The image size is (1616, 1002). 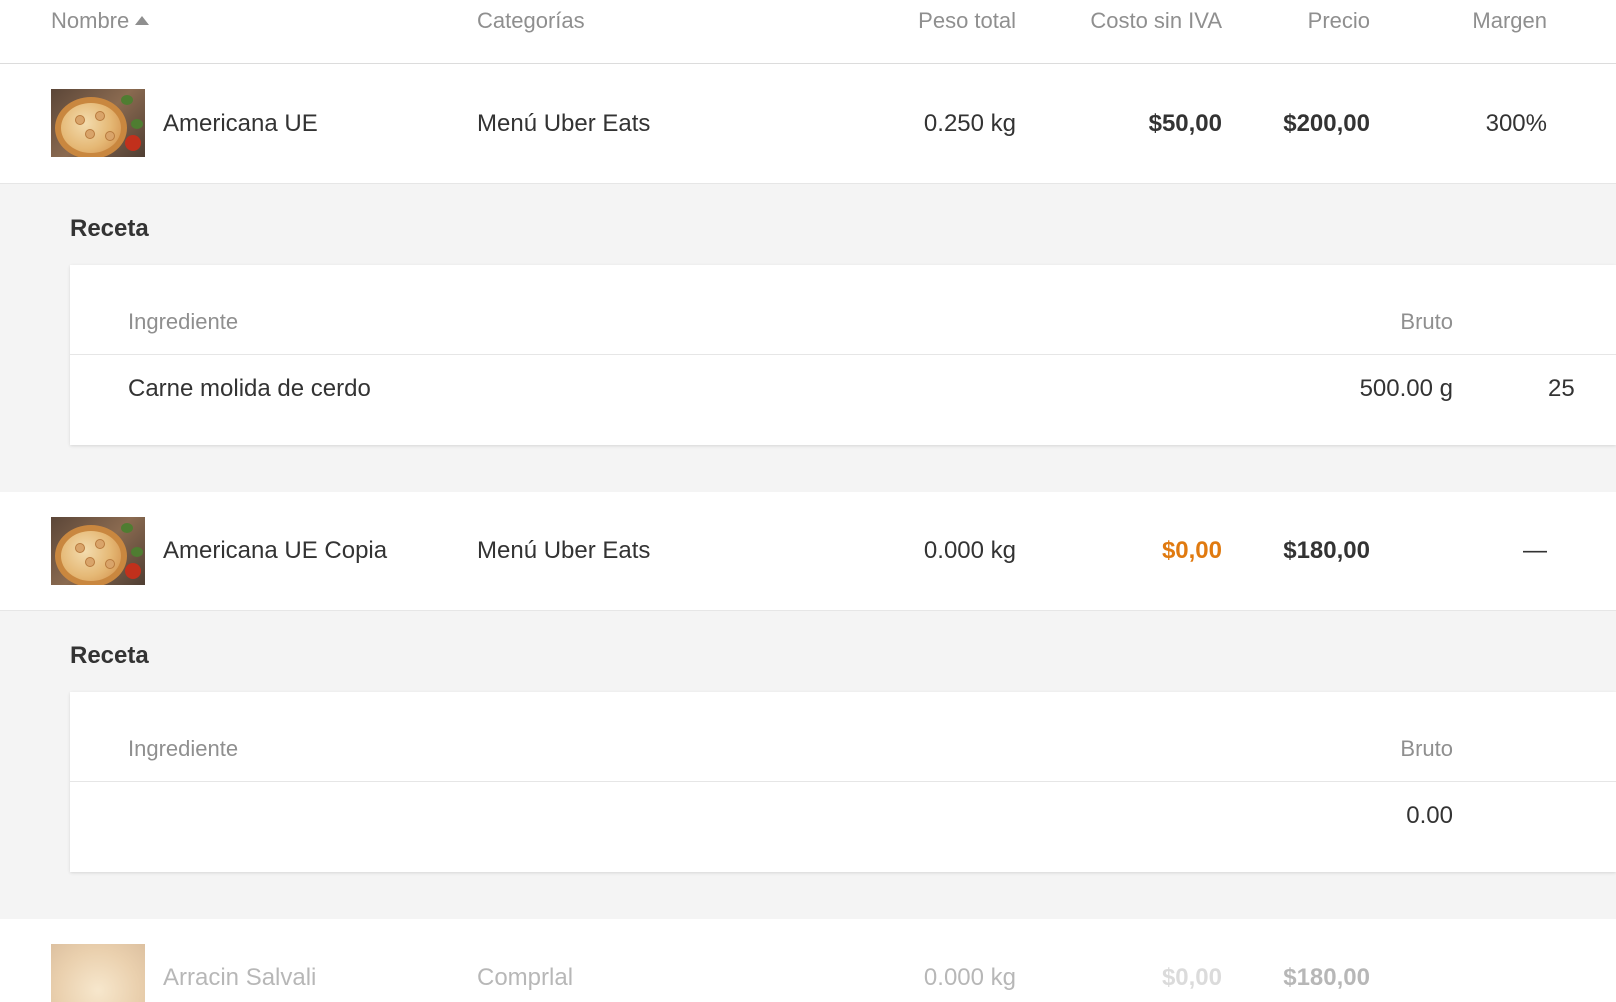 I want to click on recipe-ingredient-next-value: 25, so click(x=1561, y=388).